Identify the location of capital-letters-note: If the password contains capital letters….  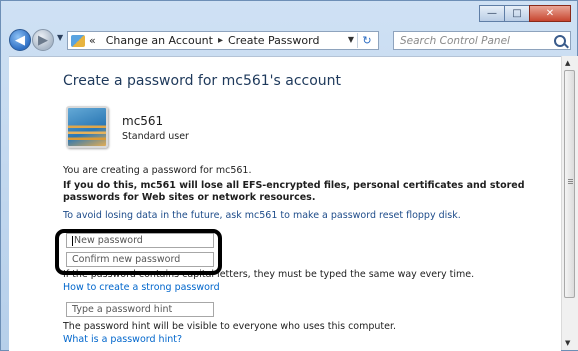
(269, 274).